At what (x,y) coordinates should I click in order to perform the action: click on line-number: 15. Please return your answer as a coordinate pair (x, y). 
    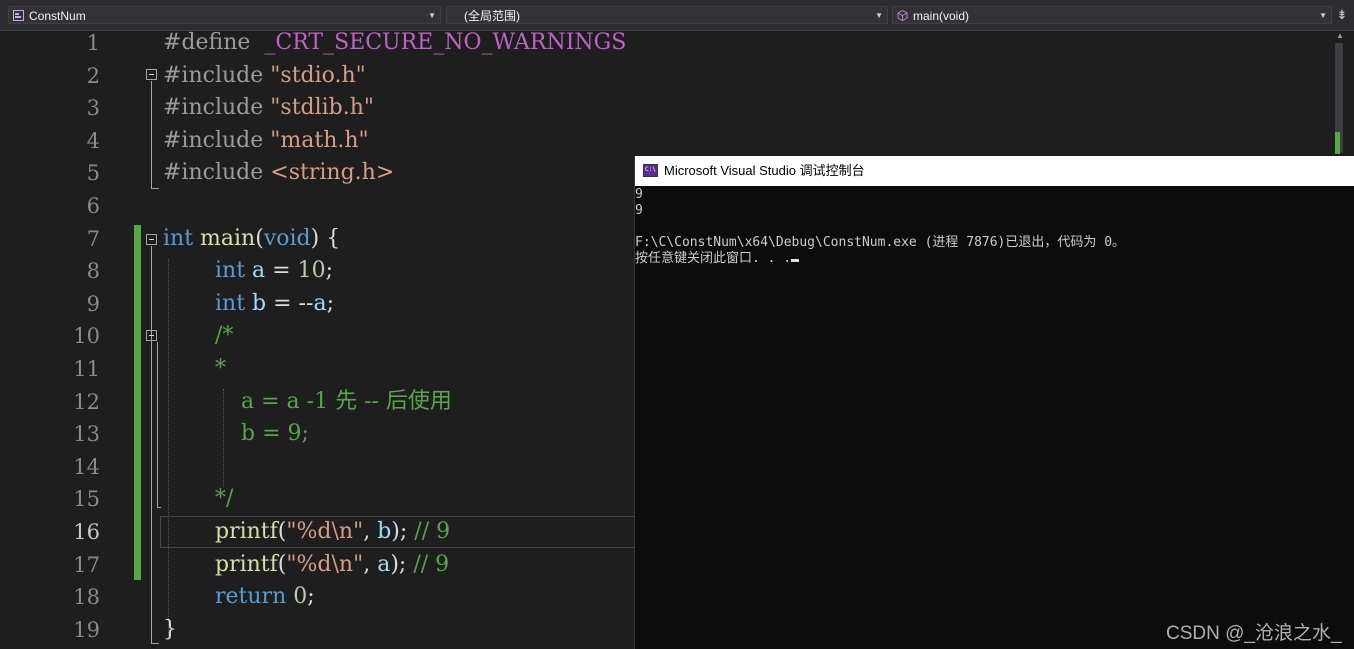
    Looking at the image, I should click on (86, 499).